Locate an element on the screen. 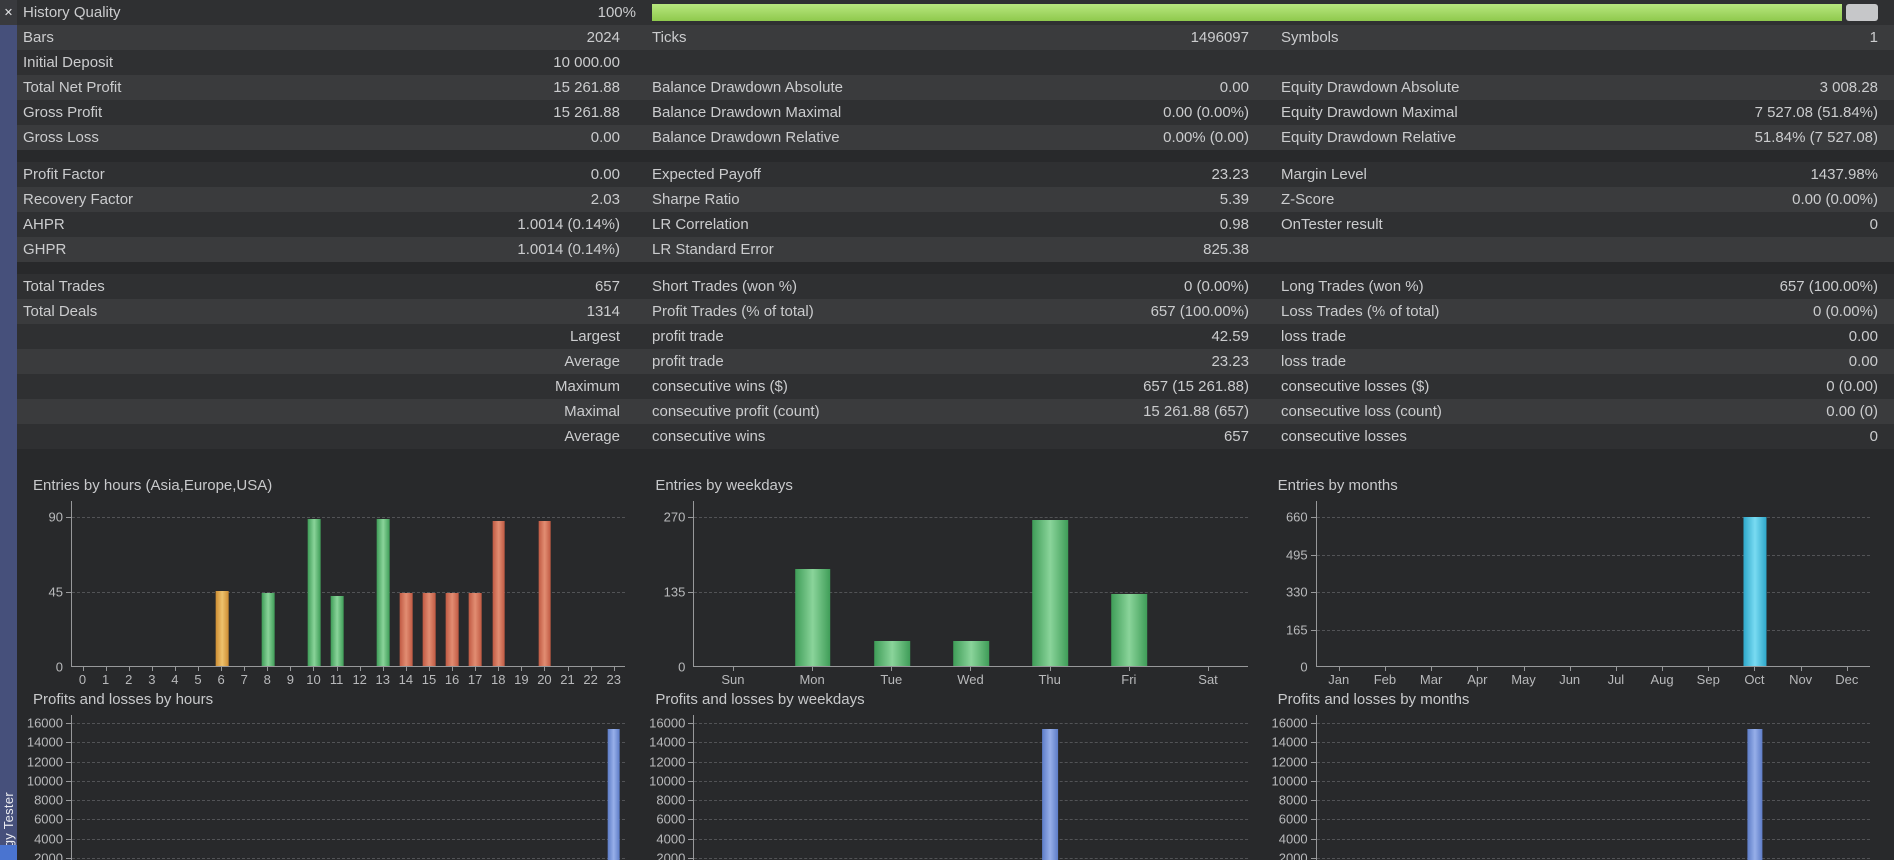 This screenshot has height=860, width=1894. x-label: Feb is located at coordinates (1385, 679).